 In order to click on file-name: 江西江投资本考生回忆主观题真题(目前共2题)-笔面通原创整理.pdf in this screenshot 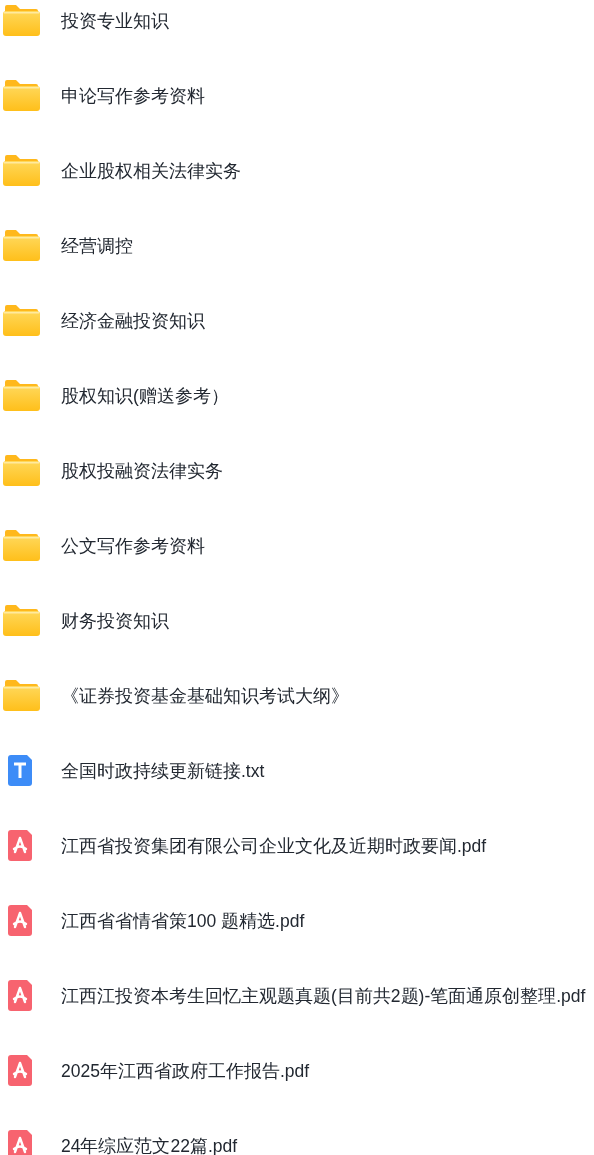, I will do `click(323, 995)`.